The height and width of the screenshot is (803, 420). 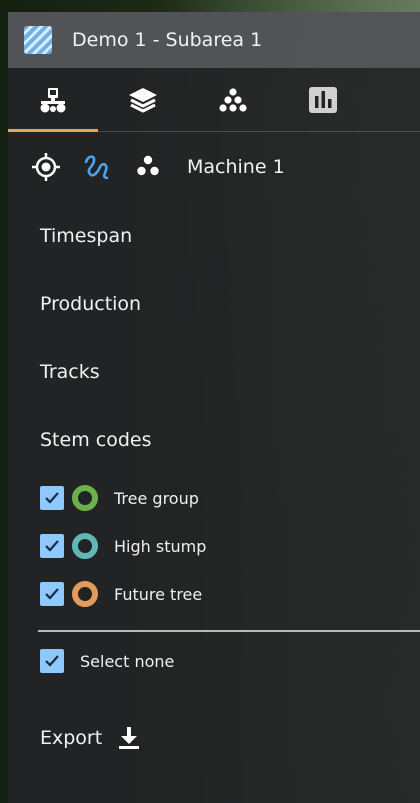 I want to click on stem-code-row: Tree group, so click(x=214, y=498).